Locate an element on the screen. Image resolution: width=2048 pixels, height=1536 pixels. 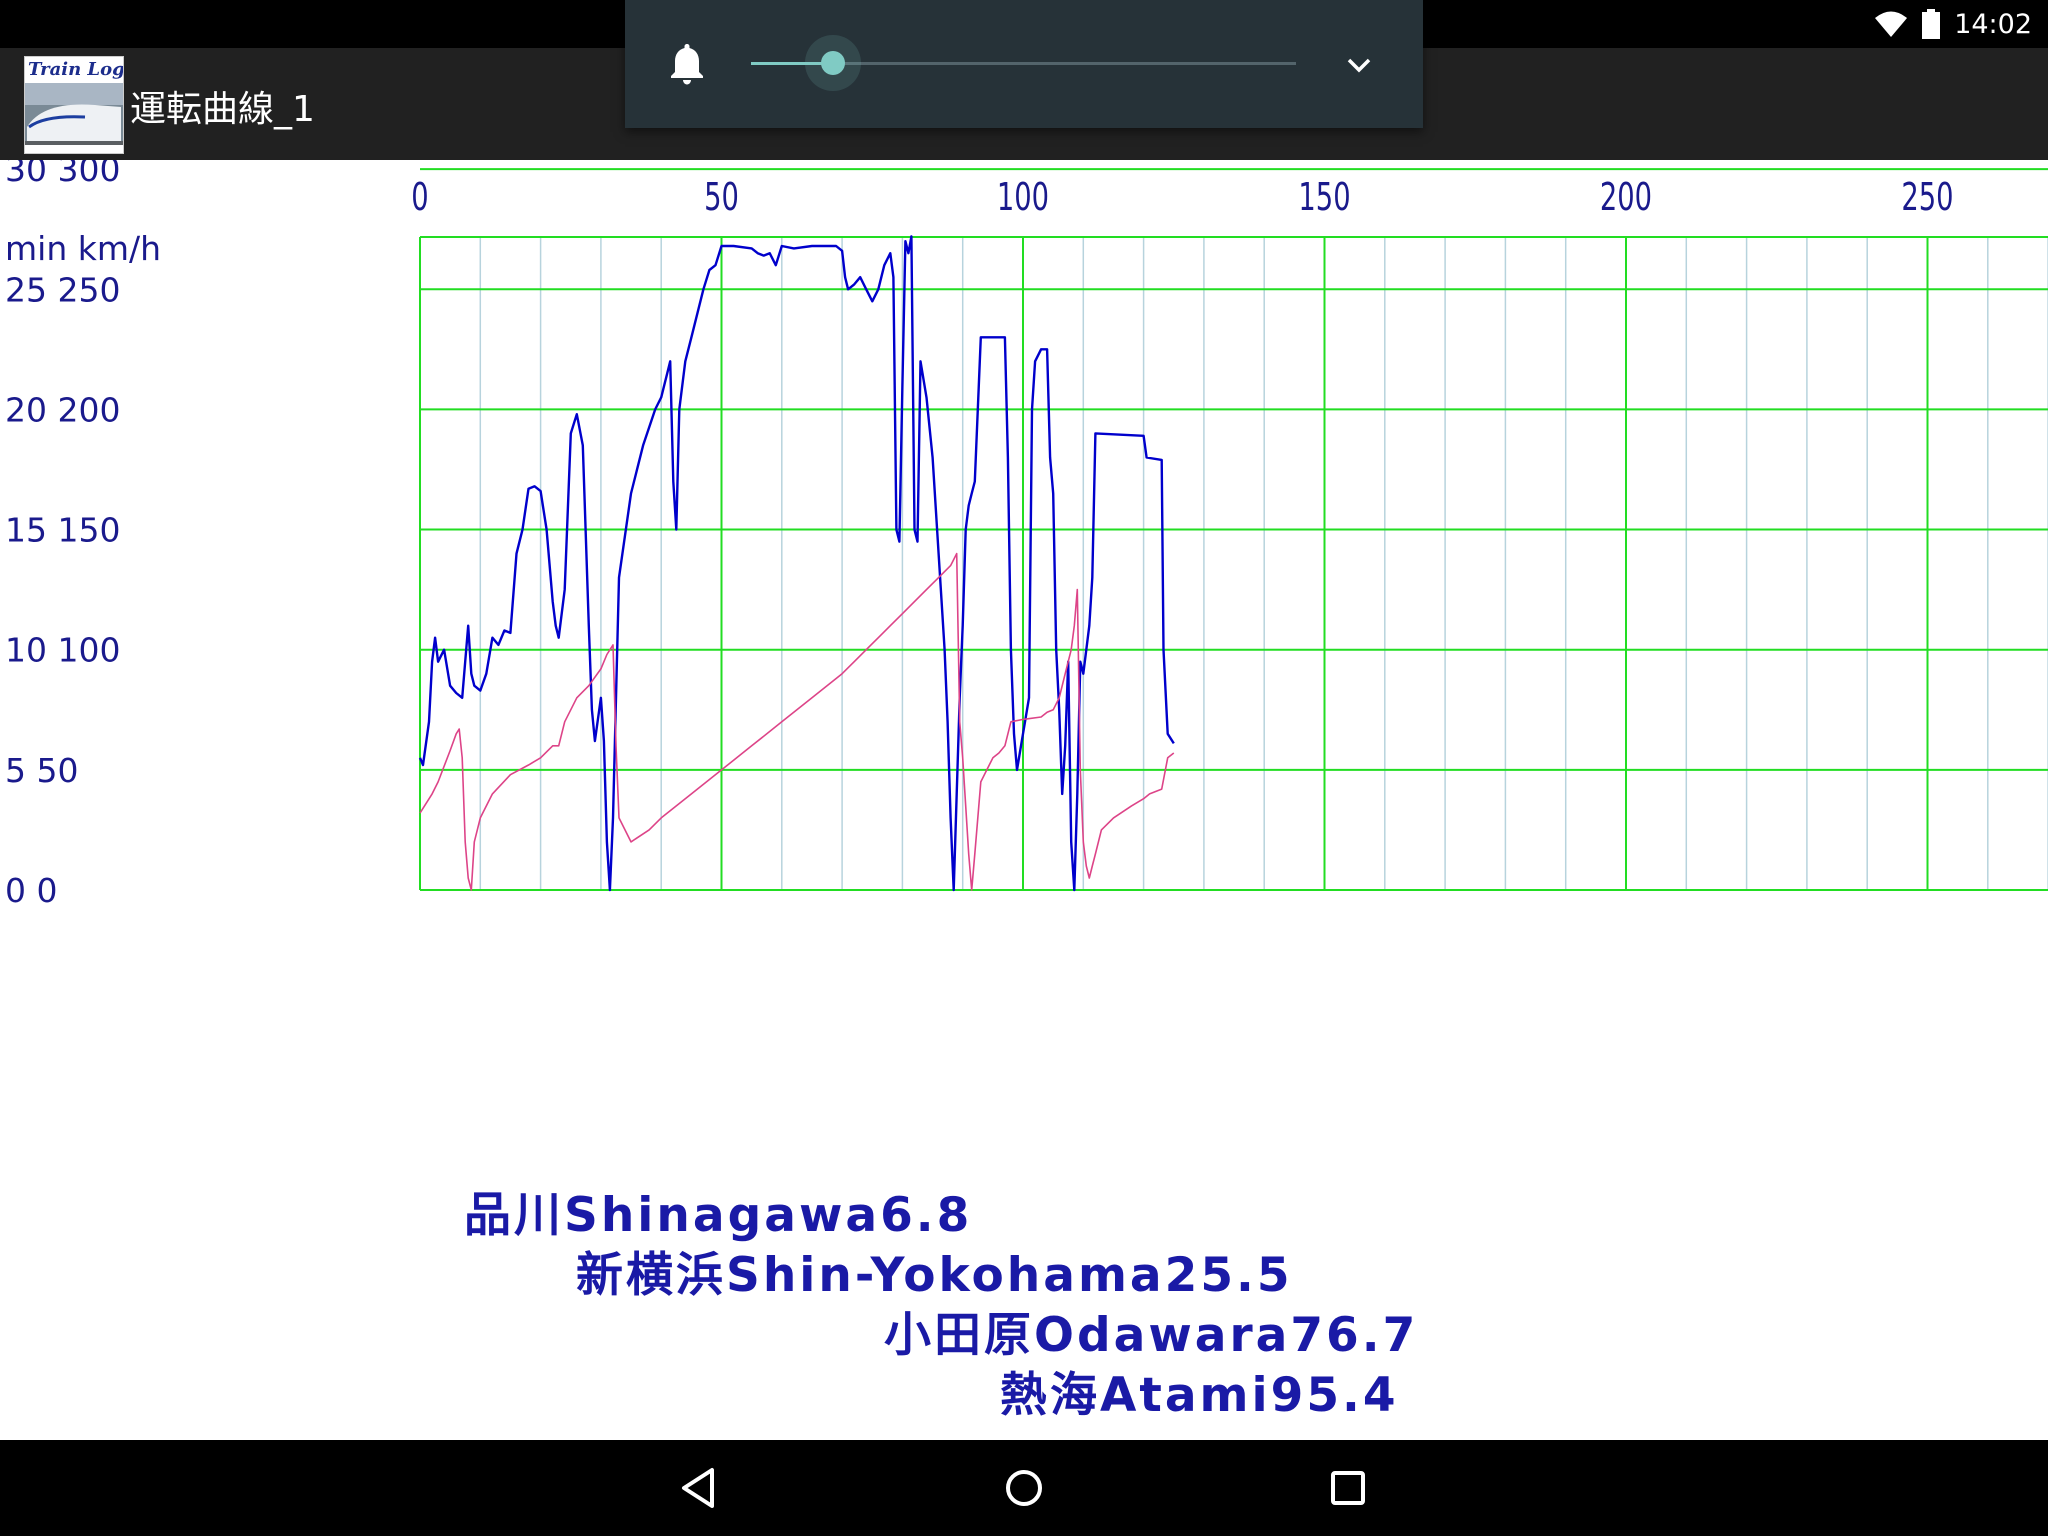
wifi-icon is located at coordinates (1891, 24).